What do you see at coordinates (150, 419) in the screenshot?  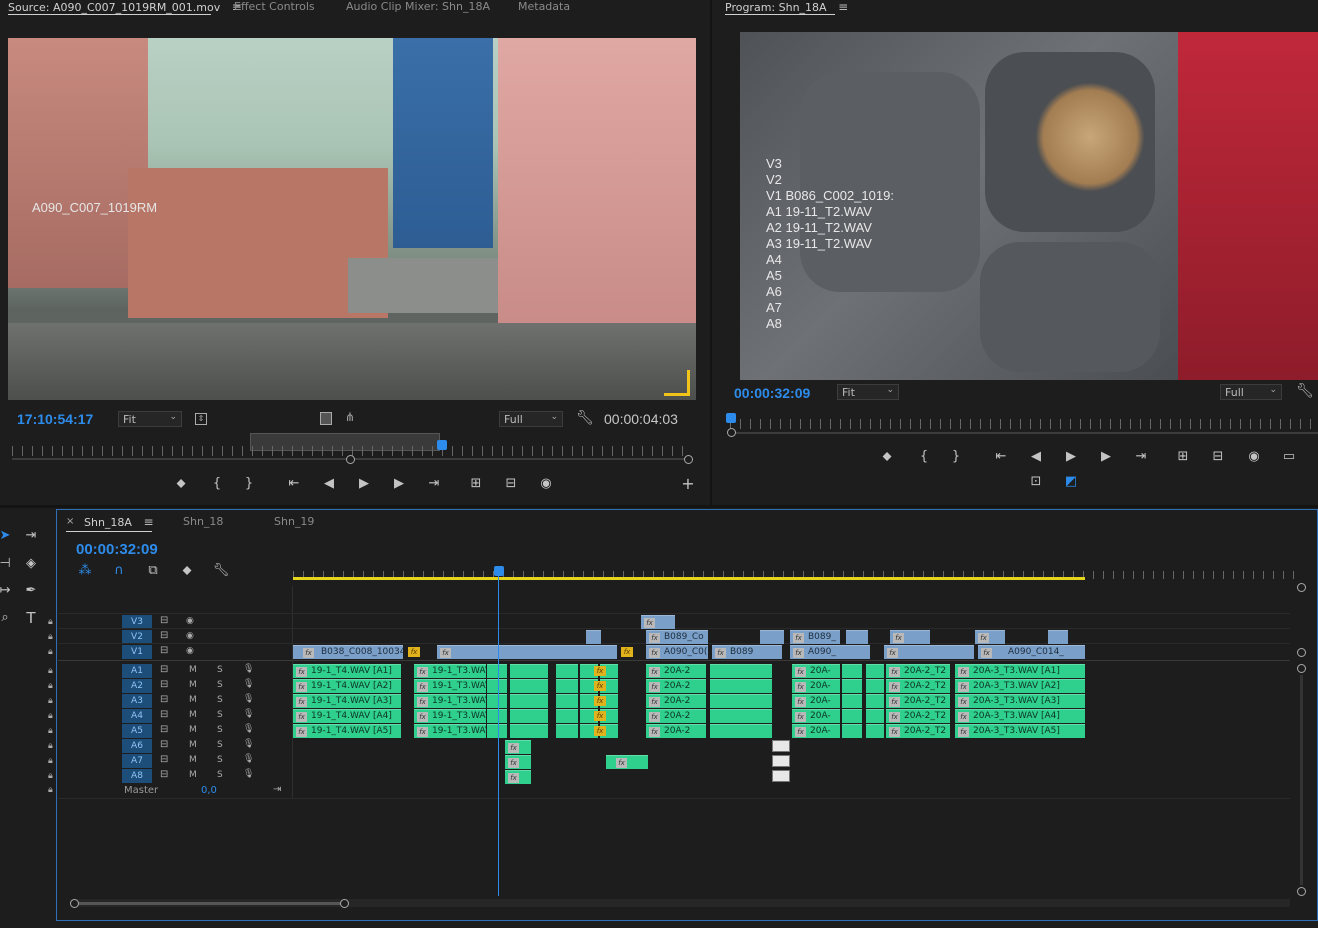 I see `source-fit-dropdown: Fit ⌄` at bounding box center [150, 419].